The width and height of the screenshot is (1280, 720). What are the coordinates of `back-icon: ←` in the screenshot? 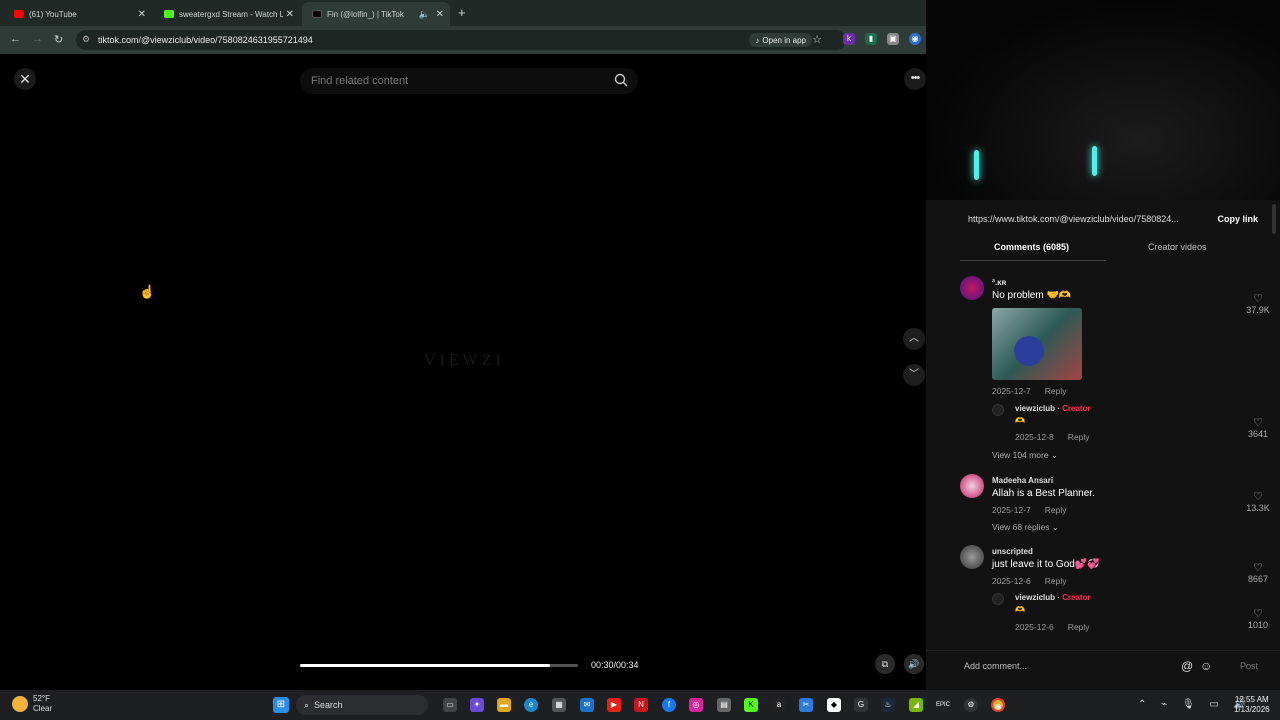 It's located at (15, 39).